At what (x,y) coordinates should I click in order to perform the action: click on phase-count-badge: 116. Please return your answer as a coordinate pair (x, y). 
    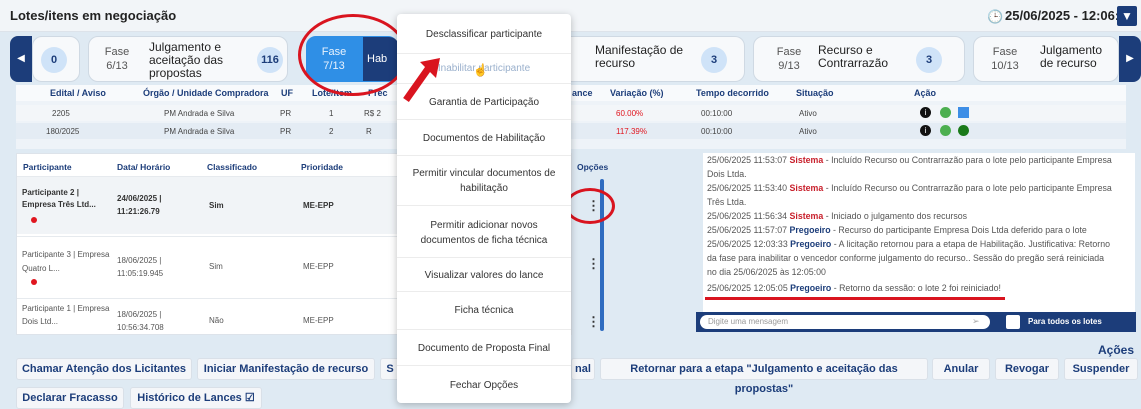
    Looking at the image, I should click on (270, 60).